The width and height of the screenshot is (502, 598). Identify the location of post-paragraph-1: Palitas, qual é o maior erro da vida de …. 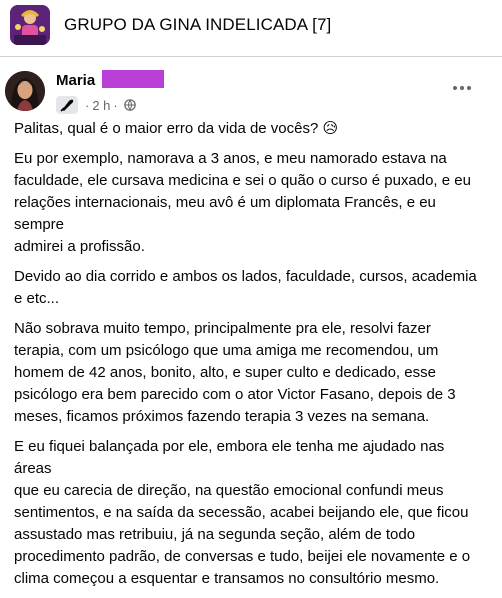
(176, 128).